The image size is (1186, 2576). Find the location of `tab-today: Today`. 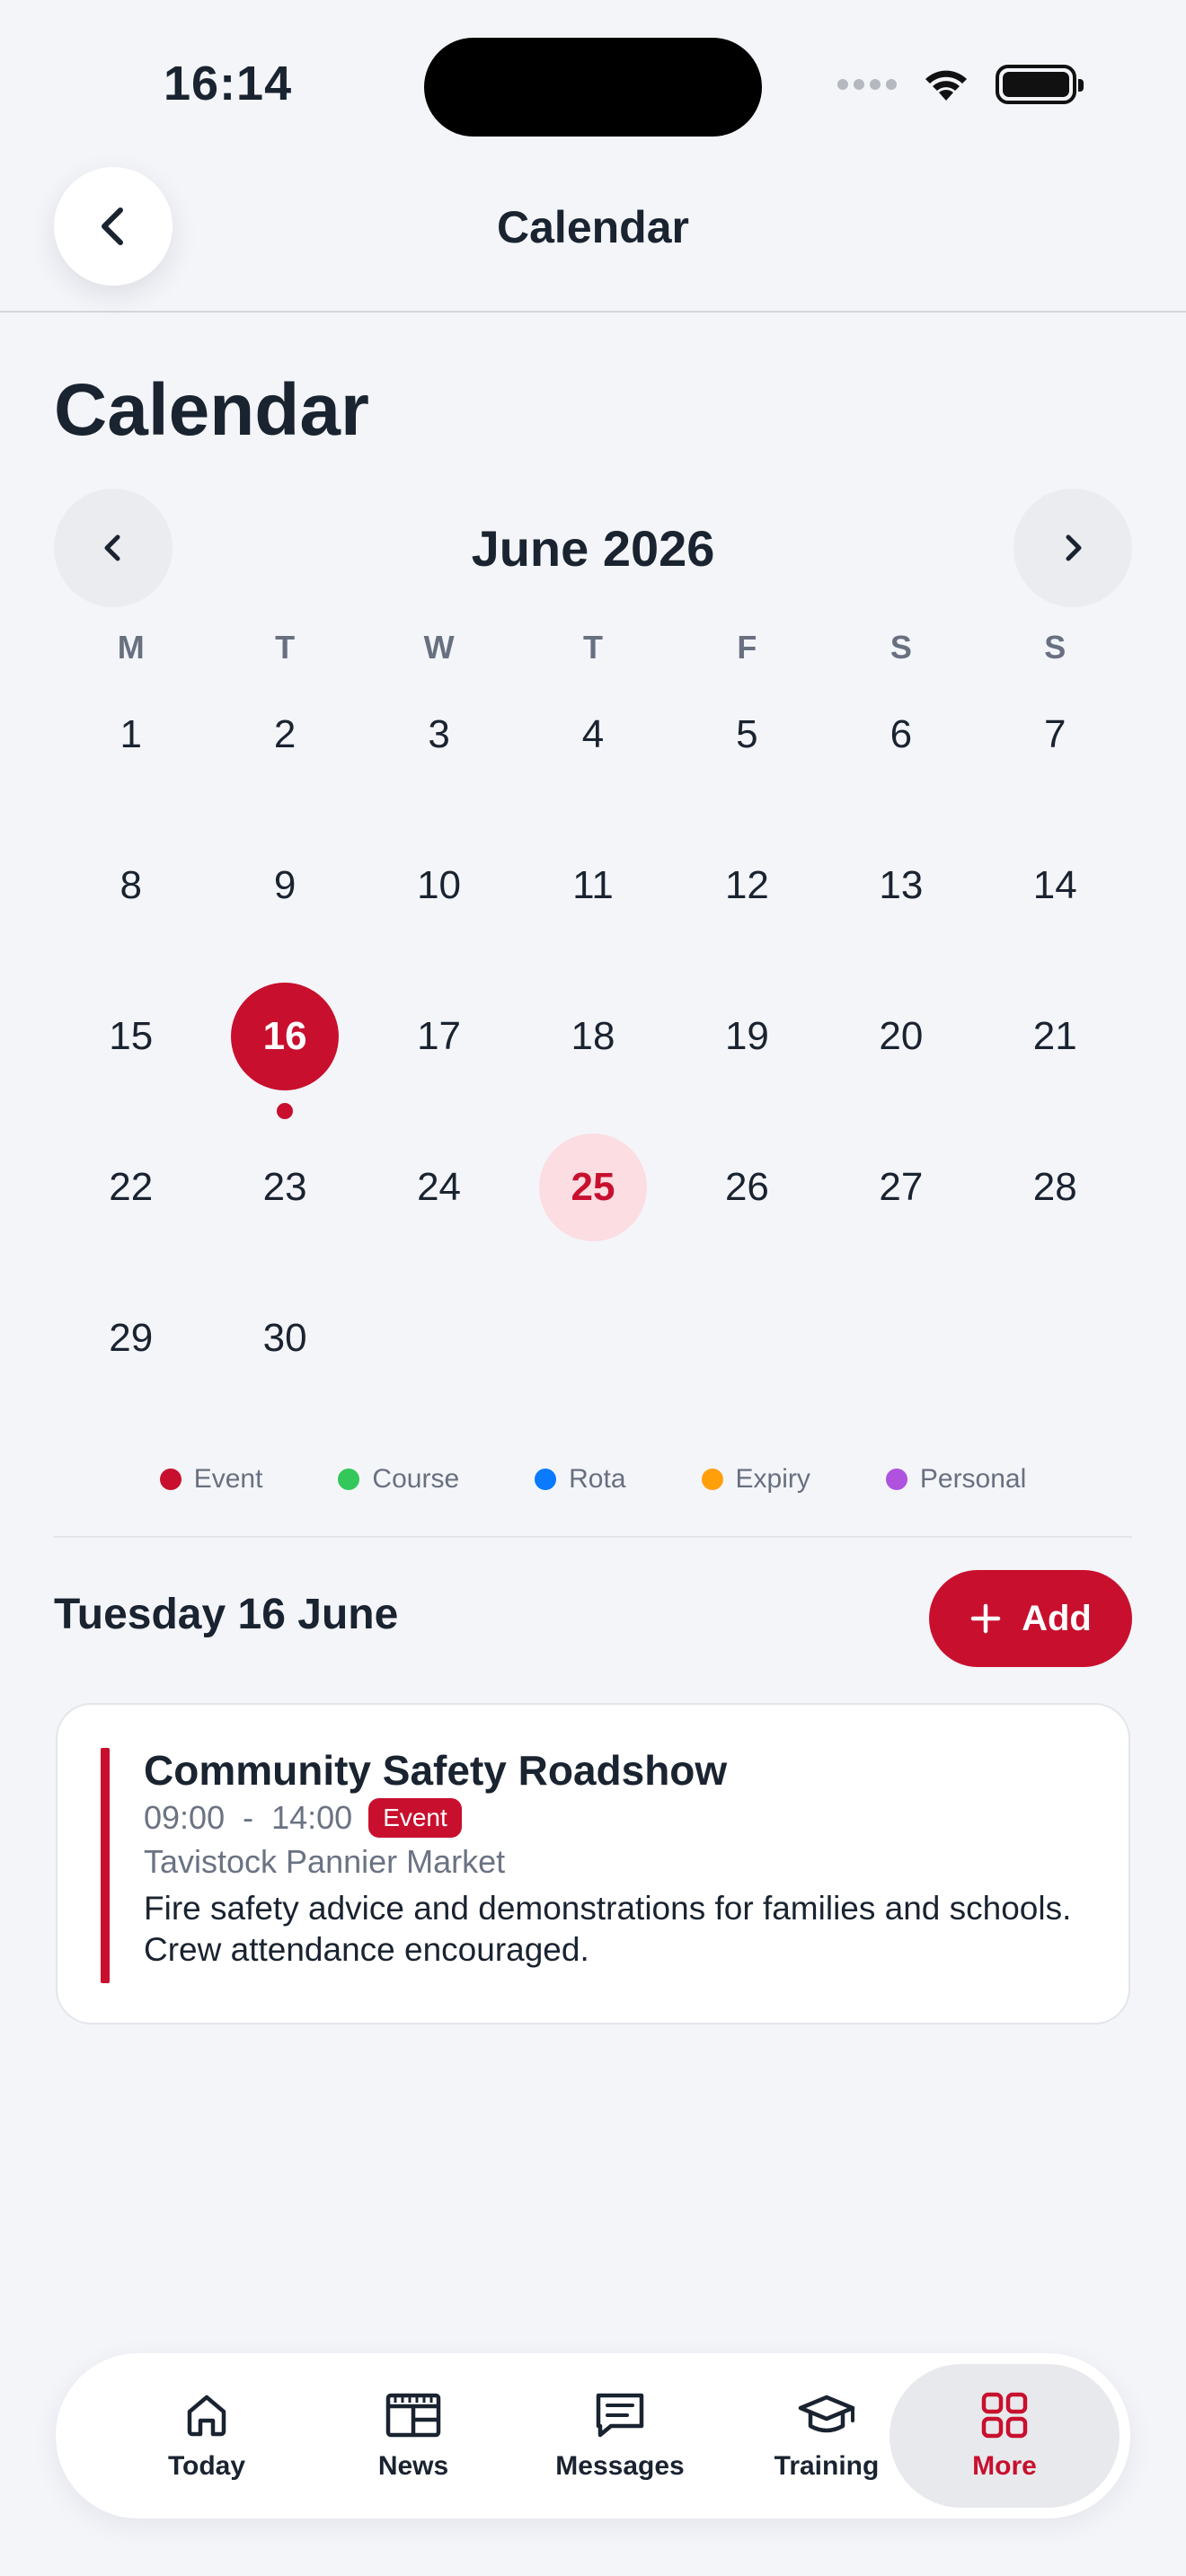

tab-today: Today is located at coordinates (206, 2436).